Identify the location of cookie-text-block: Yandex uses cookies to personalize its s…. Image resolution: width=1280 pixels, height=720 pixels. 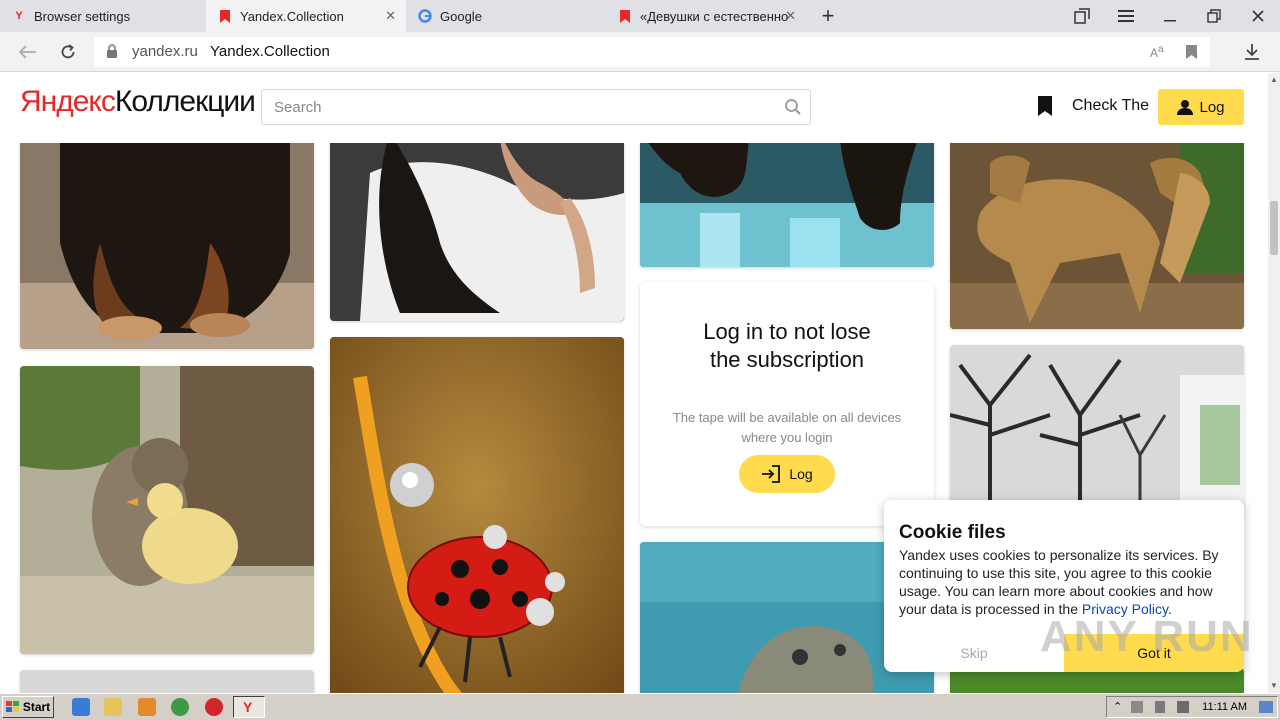
(1066, 582).